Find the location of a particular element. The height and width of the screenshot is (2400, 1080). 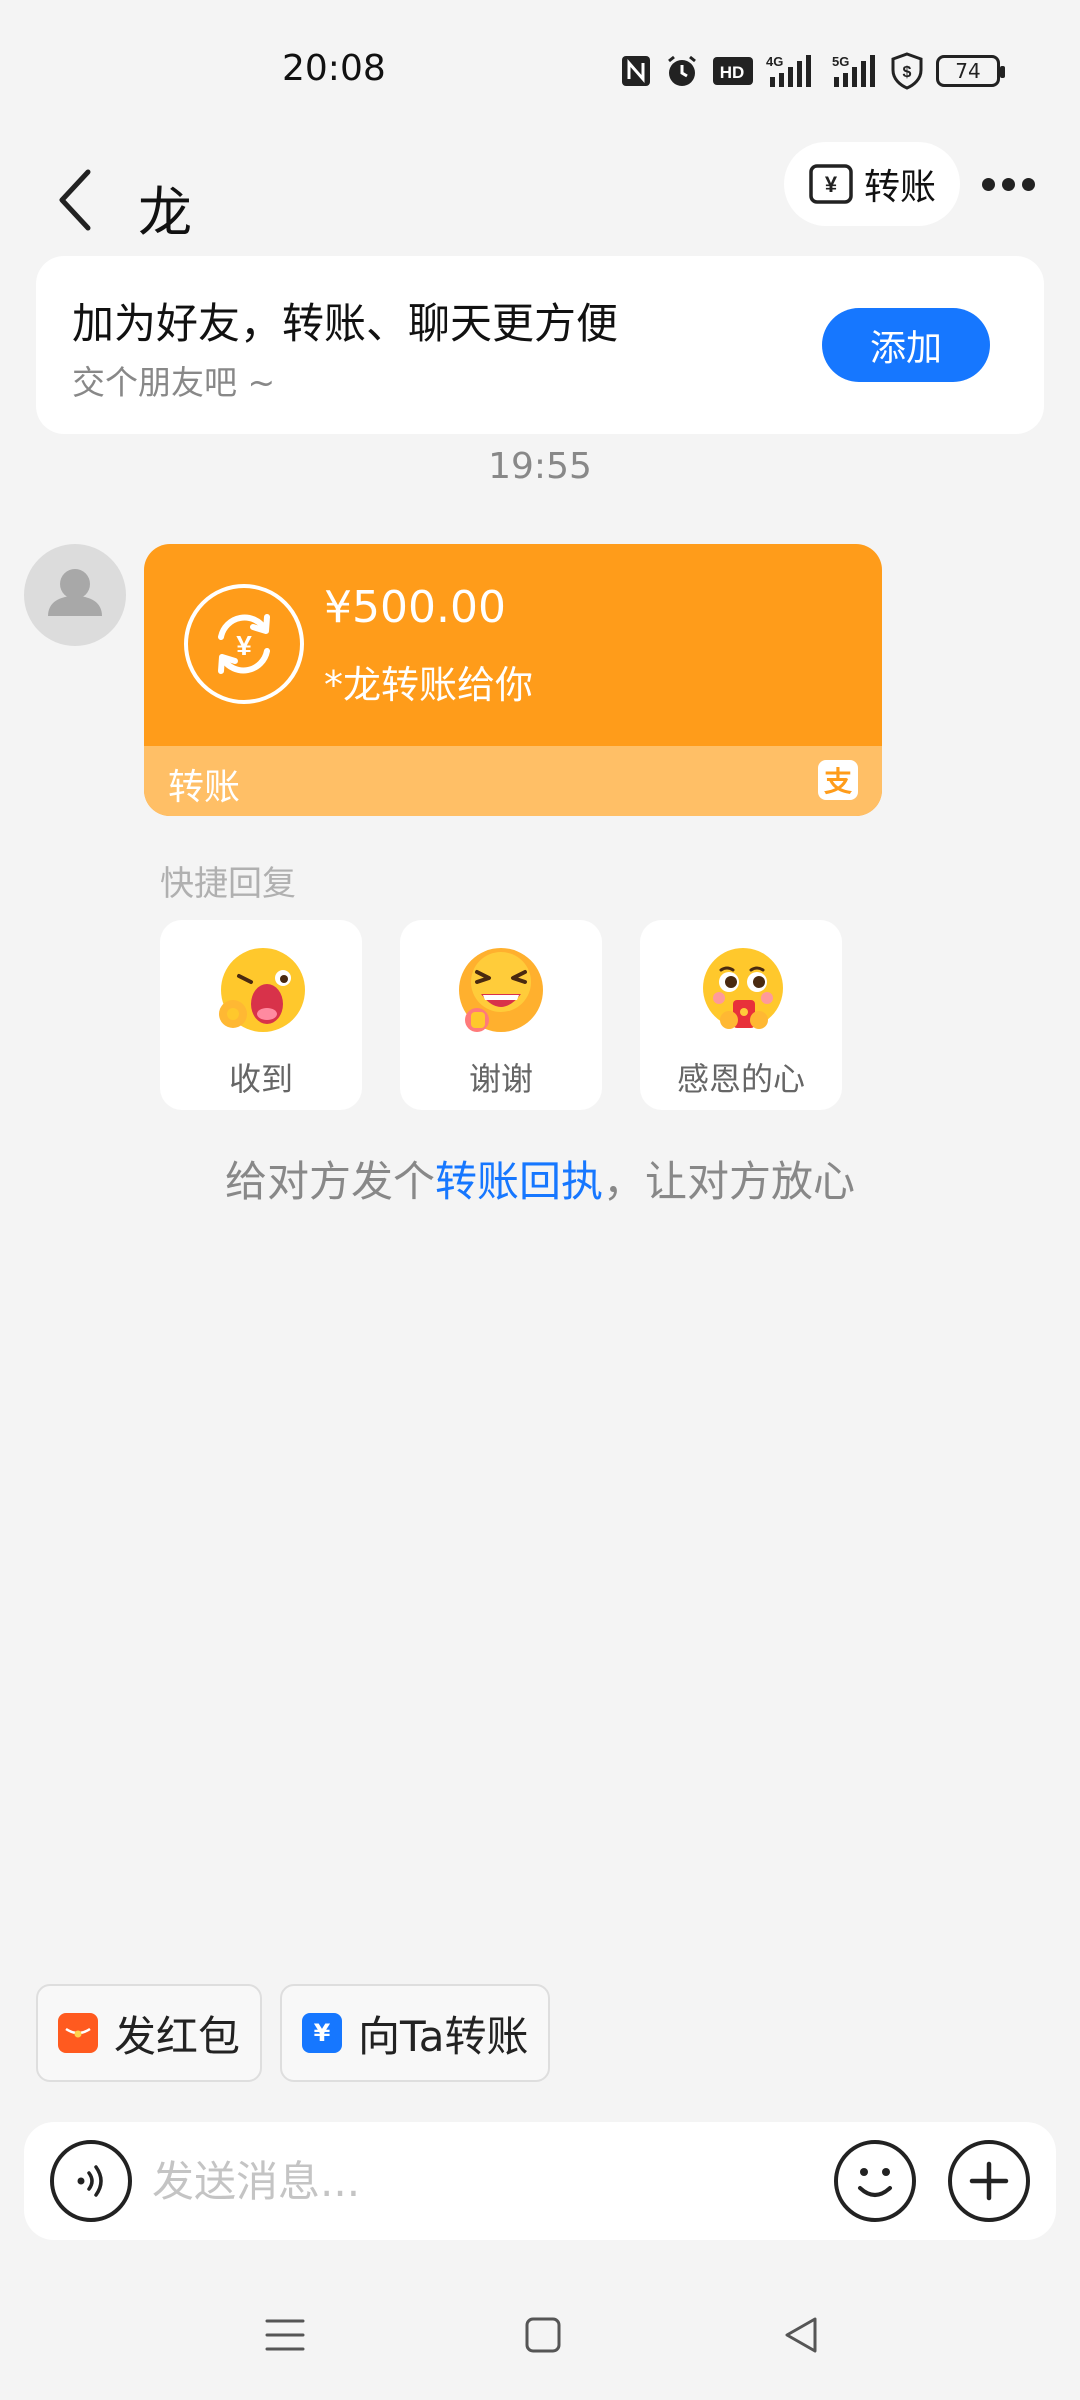

shield-dollar-icon: $ is located at coordinates (907, 71).